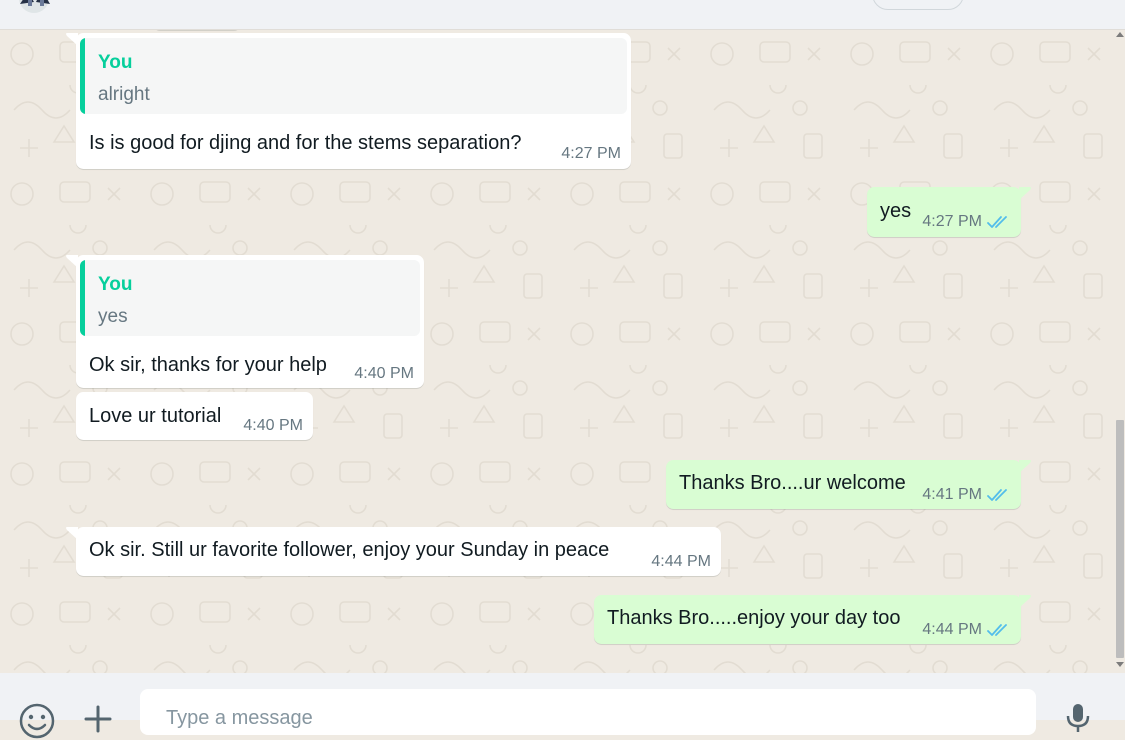 The image size is (1125, 740). Describe the element at coordinates (1078, 717) in the screenshot. I see `microphone-icon` at that location.